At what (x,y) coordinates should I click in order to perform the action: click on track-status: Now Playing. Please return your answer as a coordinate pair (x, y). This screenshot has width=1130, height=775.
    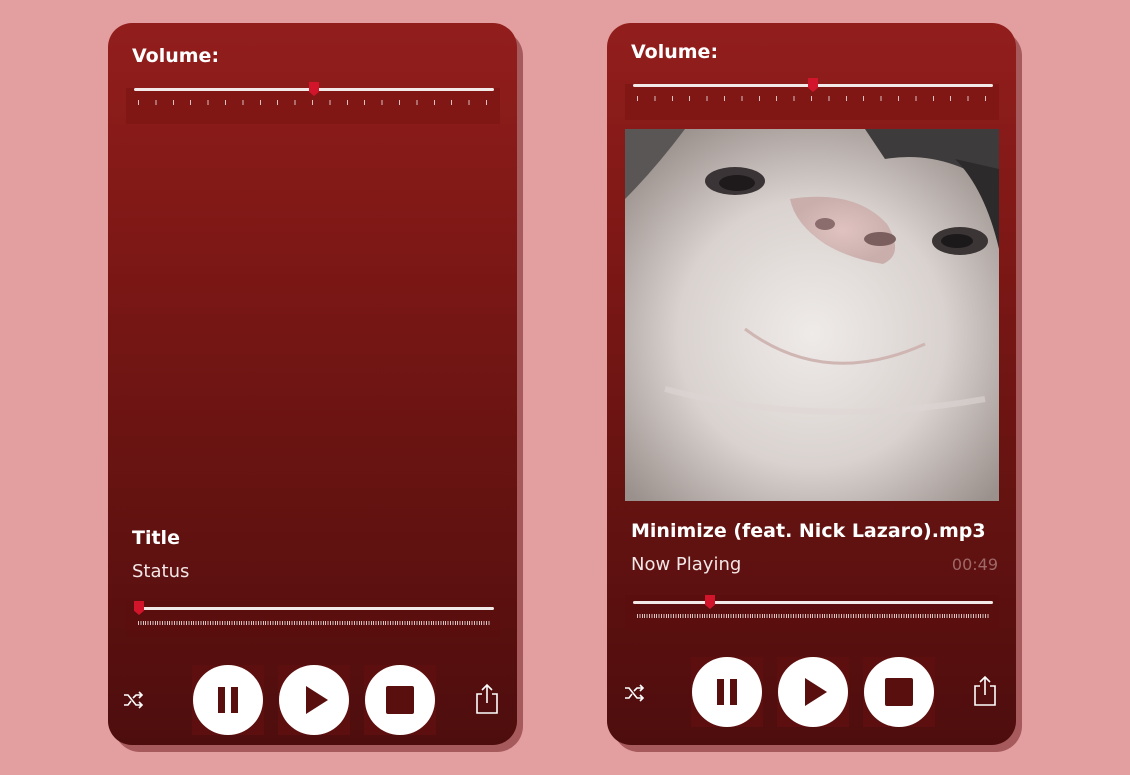
    Looking at the image, I should click on (686, 564).